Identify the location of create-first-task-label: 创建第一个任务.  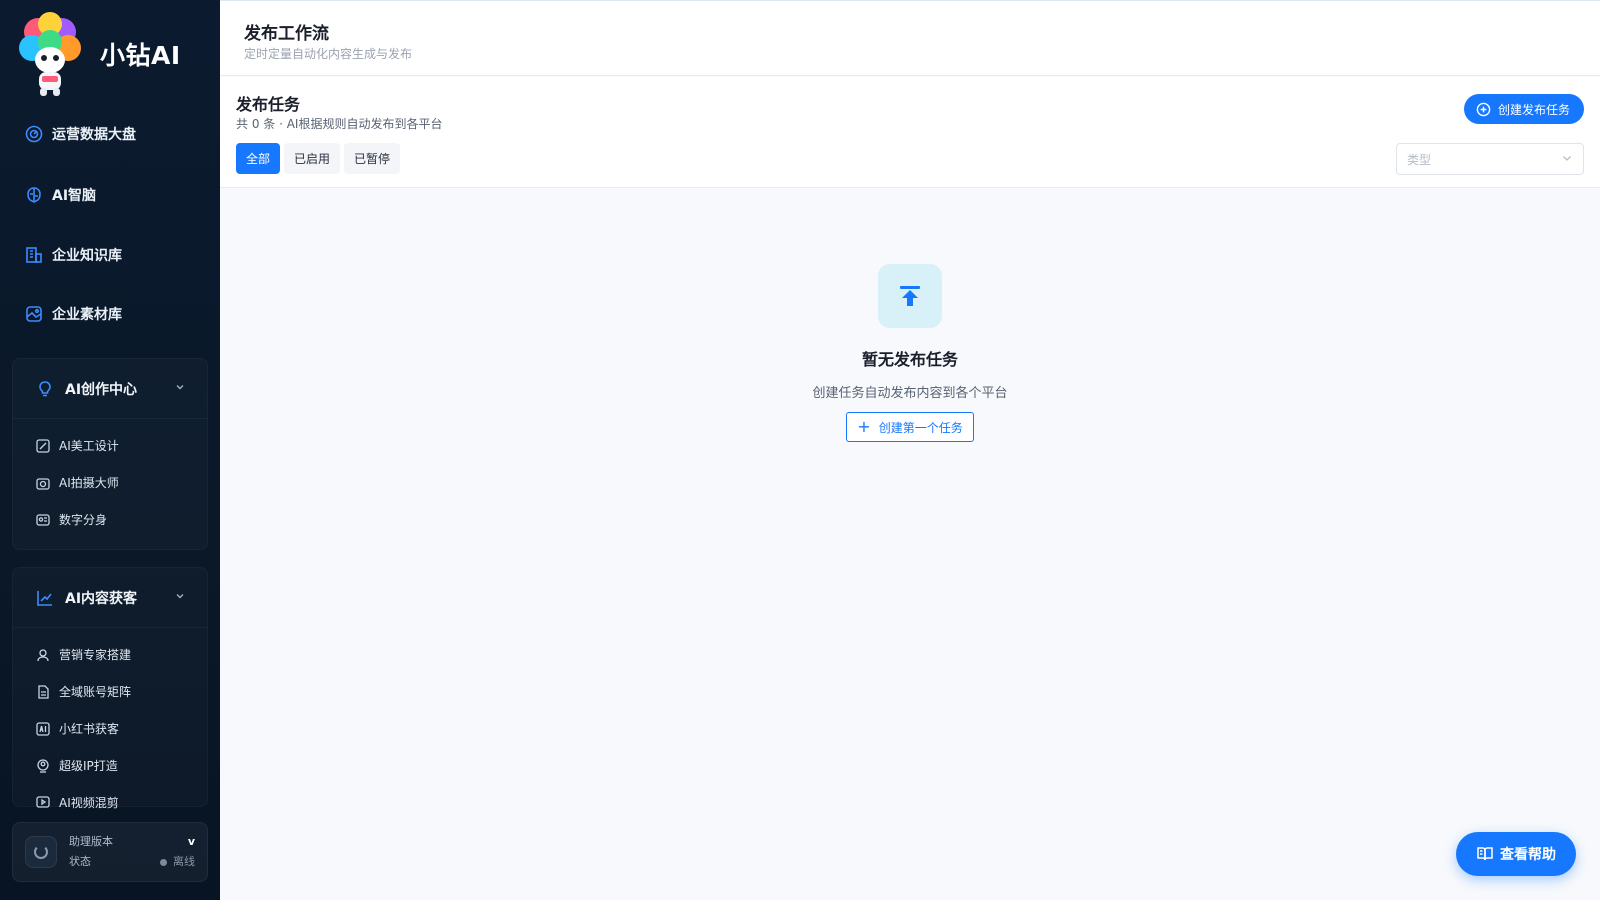
(920, 427).